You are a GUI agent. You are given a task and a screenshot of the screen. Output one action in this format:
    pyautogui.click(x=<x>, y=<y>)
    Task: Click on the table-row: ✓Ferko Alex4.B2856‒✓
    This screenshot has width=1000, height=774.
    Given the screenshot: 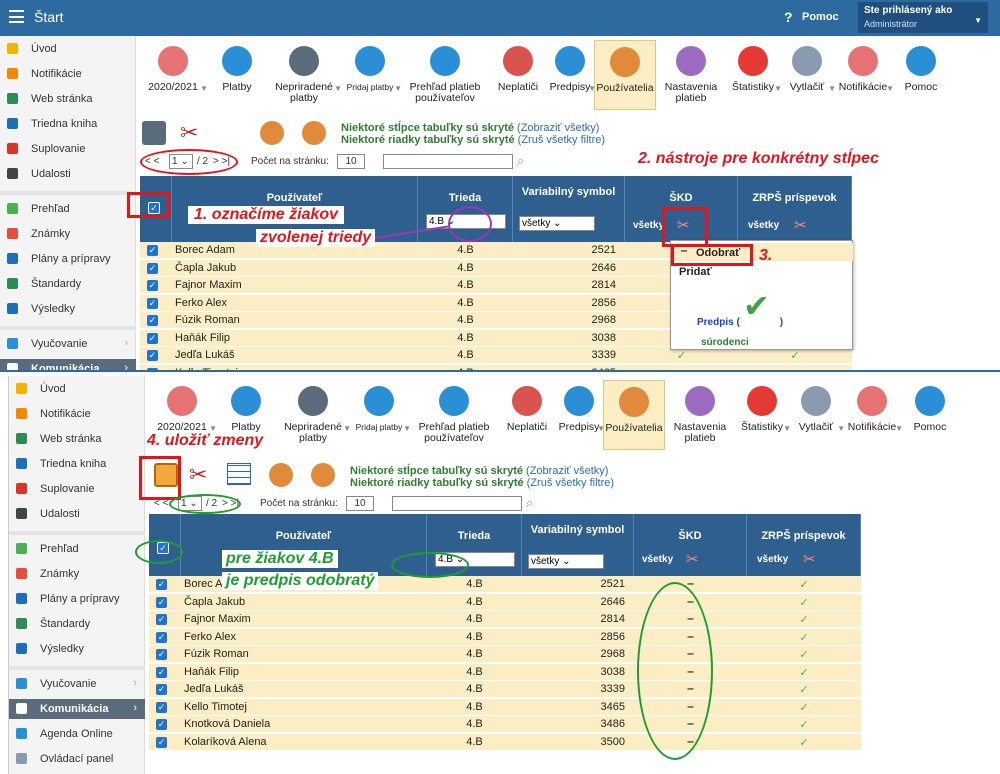 What is the action you would take?
    pyautogui.click(x=505, y=637)
    